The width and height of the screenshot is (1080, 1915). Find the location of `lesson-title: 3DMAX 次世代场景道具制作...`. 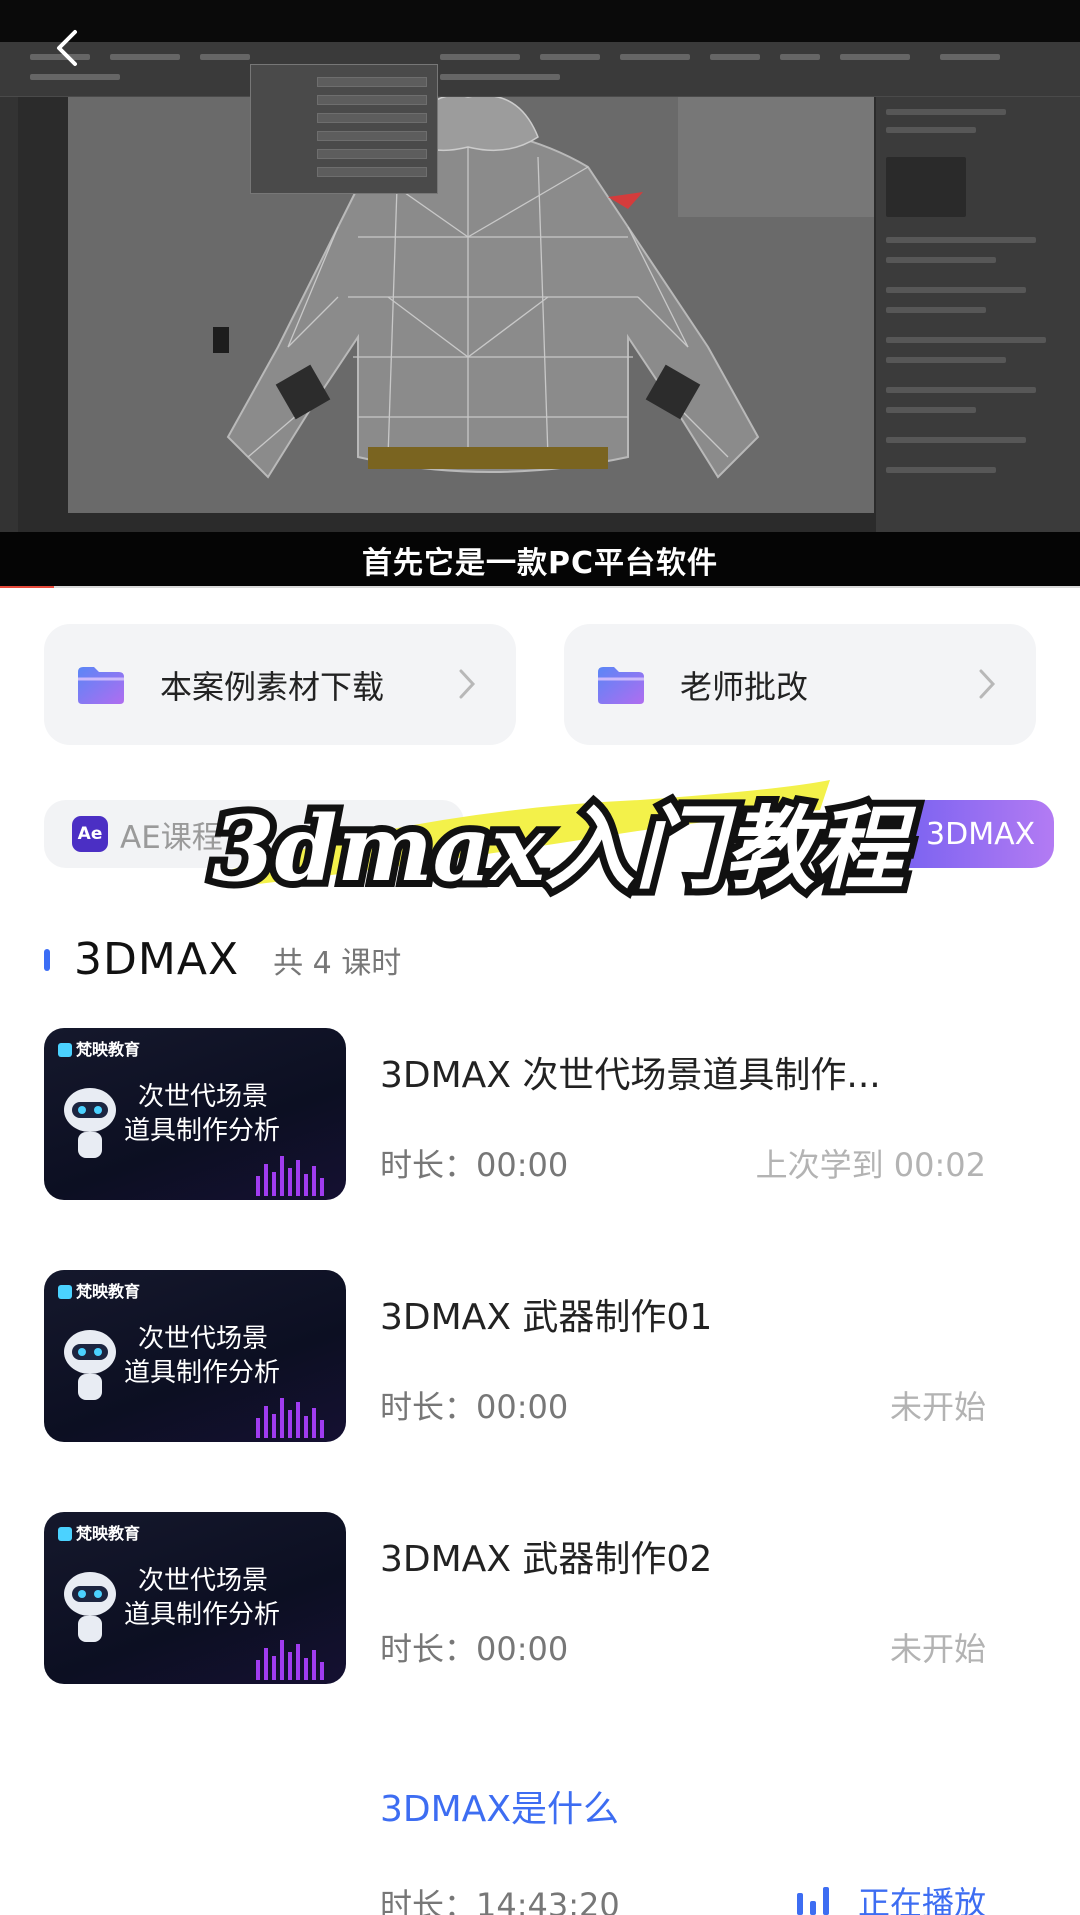

lesson-title: 3DMAX 次世代场景道具制作... is located at coordinates (630, 1075).